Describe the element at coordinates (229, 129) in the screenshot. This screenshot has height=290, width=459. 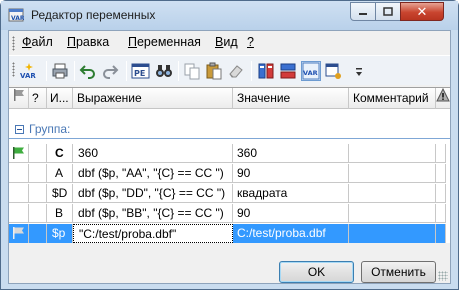
I see `group-row: Группа:` at that location.